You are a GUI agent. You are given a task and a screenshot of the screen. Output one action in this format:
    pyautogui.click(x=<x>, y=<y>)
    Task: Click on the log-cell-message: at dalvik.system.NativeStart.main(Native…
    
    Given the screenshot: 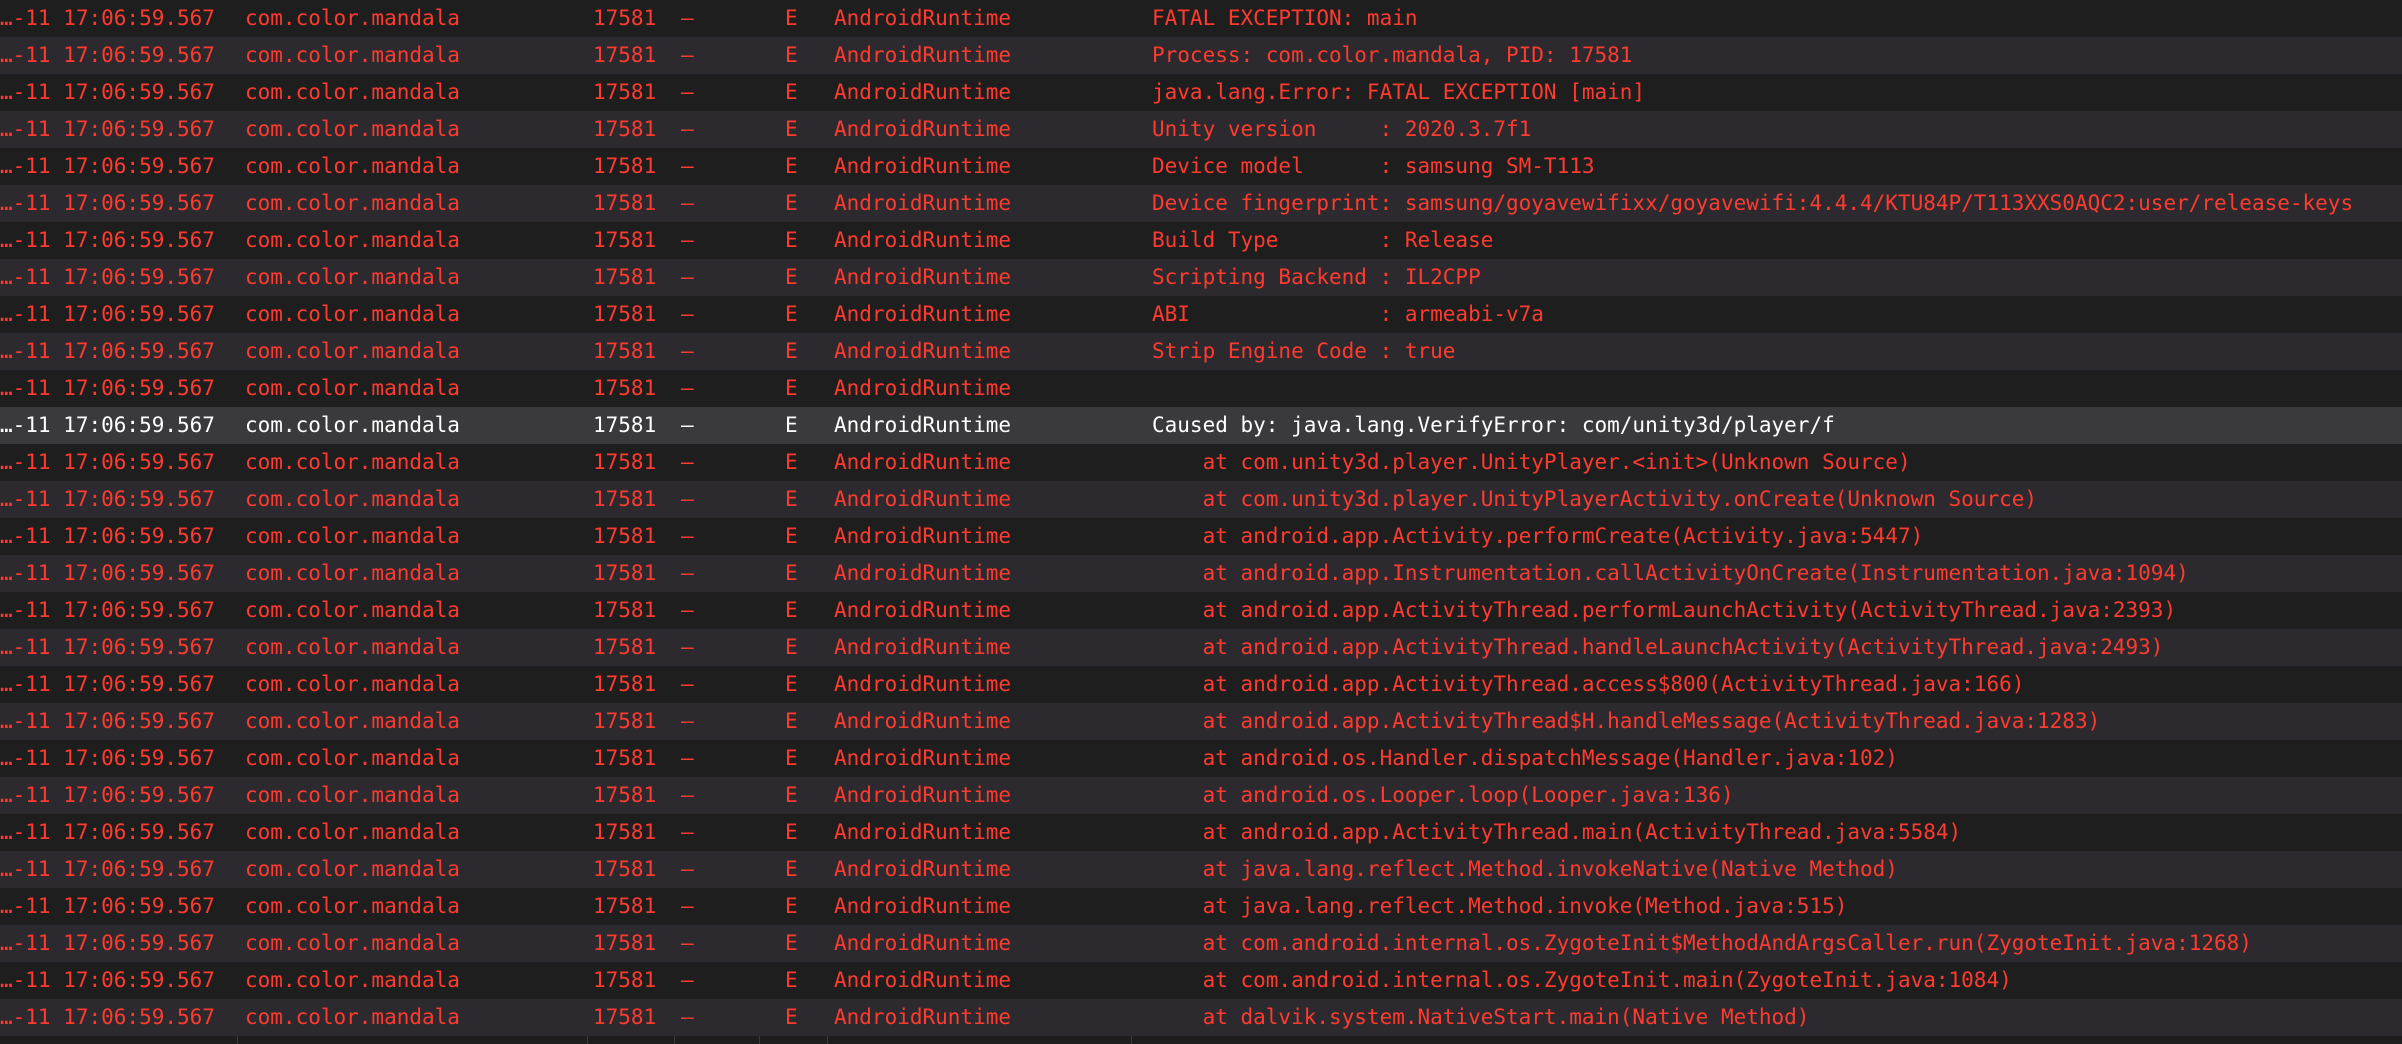 What is the action you would take?
    pyautogui.click(x=1481, y=1017)
    